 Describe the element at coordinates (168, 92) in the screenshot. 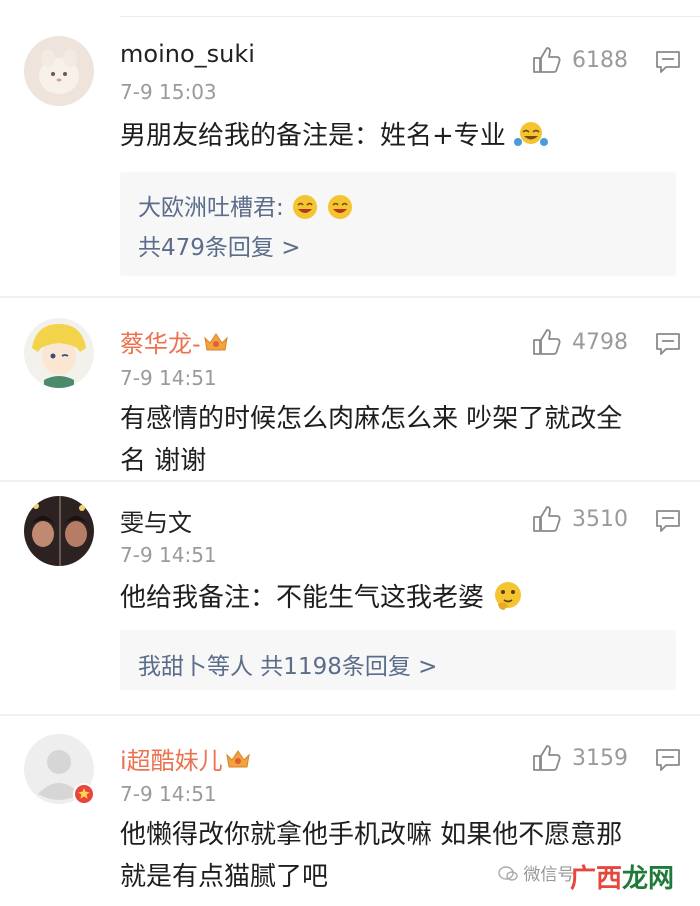

I see `timestamp: 7-9 15:03` at that location.